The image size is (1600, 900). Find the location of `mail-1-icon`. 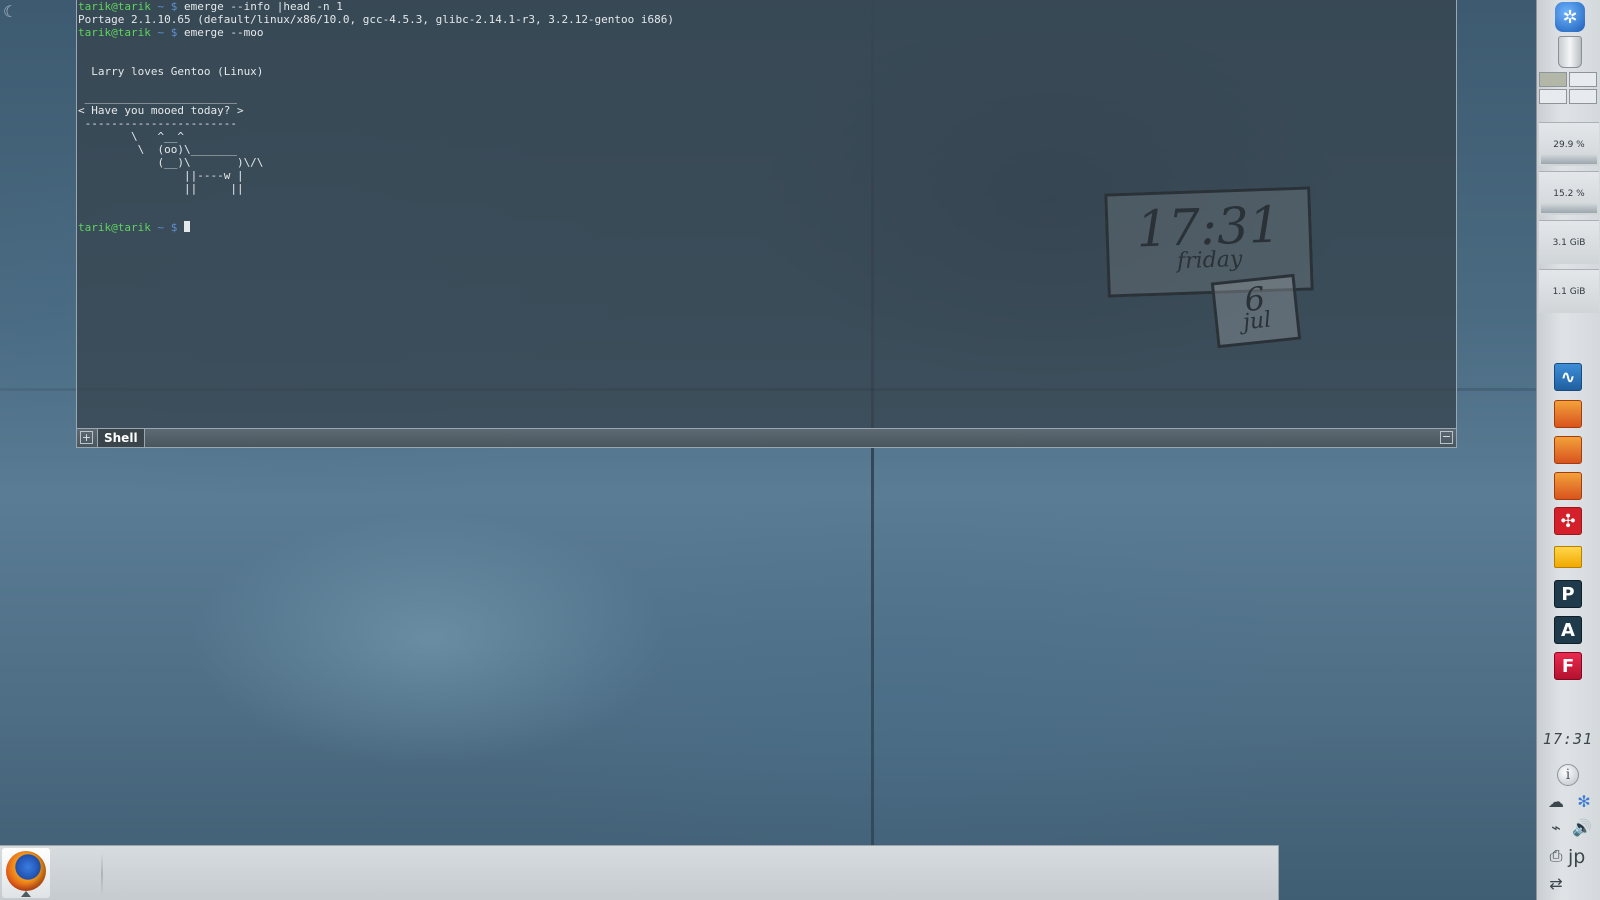

mail-1-icon is located at coordinates (1568, 414).